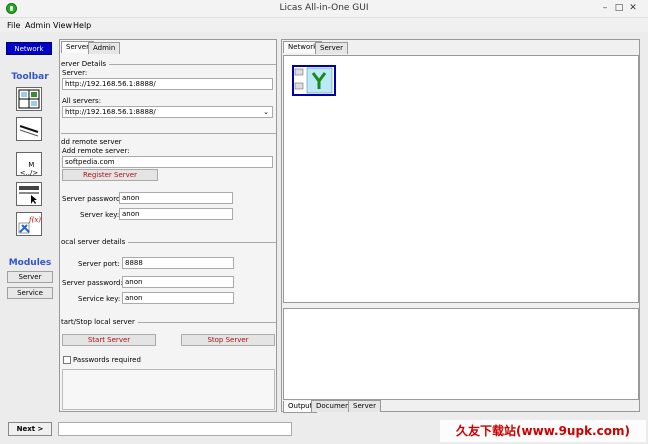 This screenshot has width=648, height=444. Describe the element at coordinates (104, 48) in the screenshot. I see `tab-admin: Admin` at that location.